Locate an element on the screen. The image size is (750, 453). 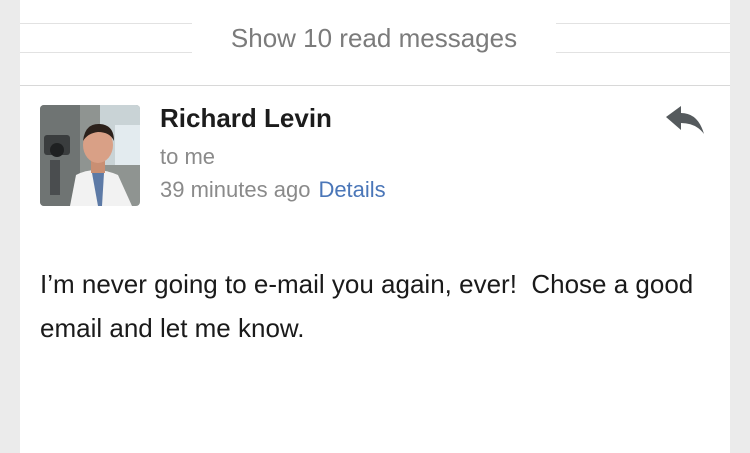
reply-arrow-icon is located at coordinates (685, 120).